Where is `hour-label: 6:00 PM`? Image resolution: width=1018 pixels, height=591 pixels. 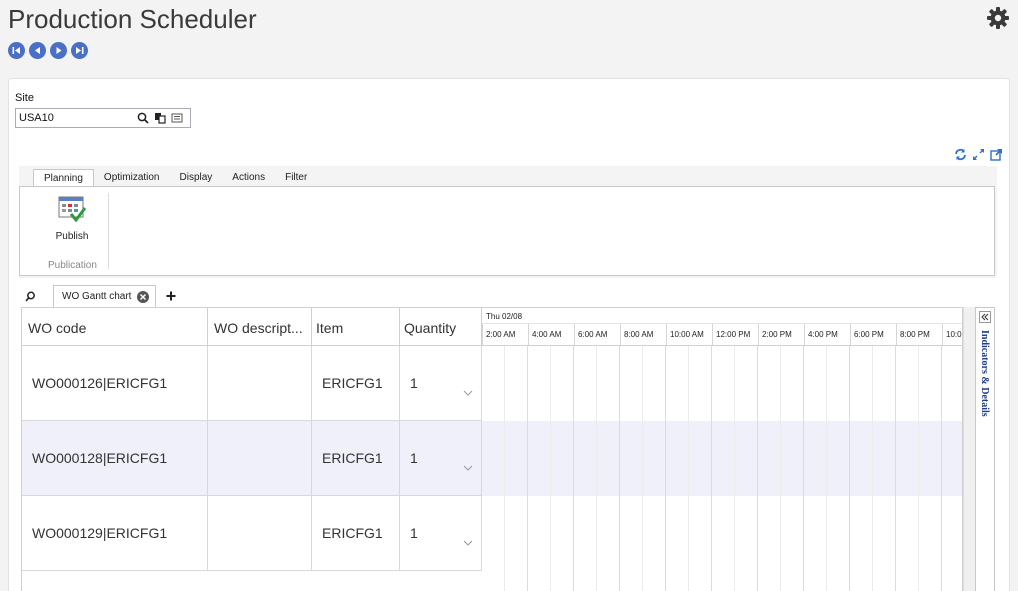
hour-label: 6:00 PM is located at coordinates (873, 334).